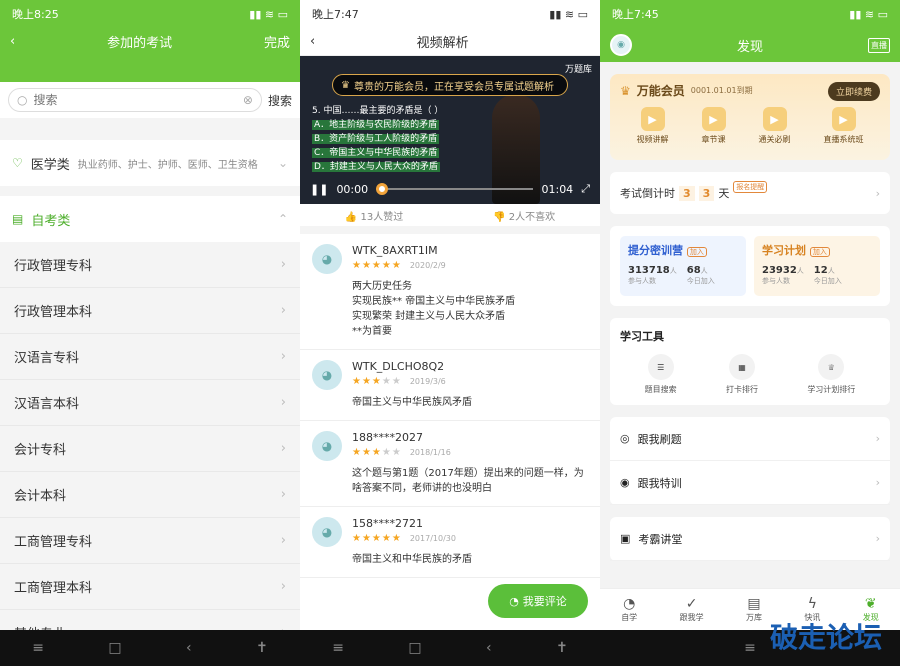 The image size is (900, 666). I want to click on pause-icon: ❚❚, so click(319, 189).